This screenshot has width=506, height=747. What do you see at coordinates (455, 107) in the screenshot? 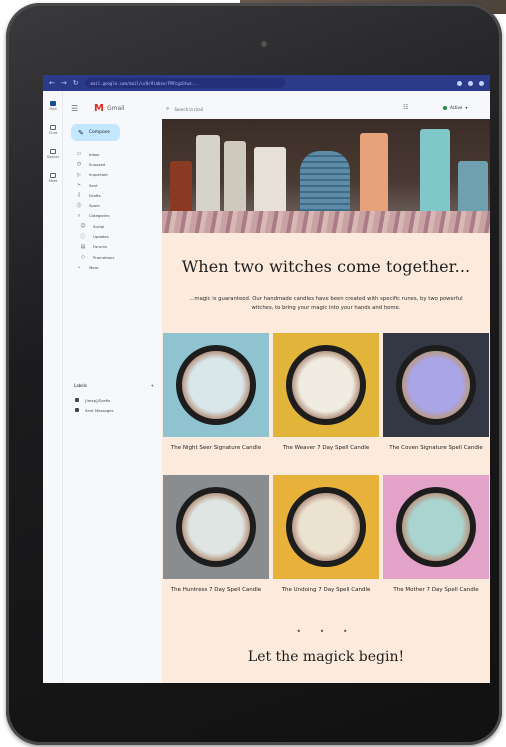
I see `status-selector: Active ▾` at bounding box center [455, 107].